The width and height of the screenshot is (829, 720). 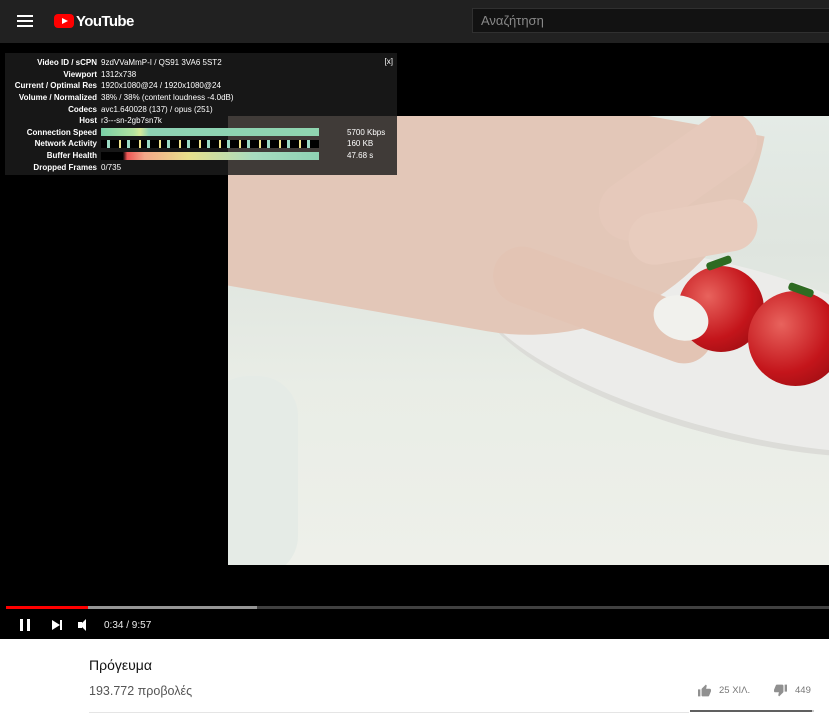 What do you see at coordinates (414, 679) in the screenshot?
I see `video-info: Πρόγευμα 193.772 προβολές 25 ΧΙΛ. 449` at bounding box center [414, 679].